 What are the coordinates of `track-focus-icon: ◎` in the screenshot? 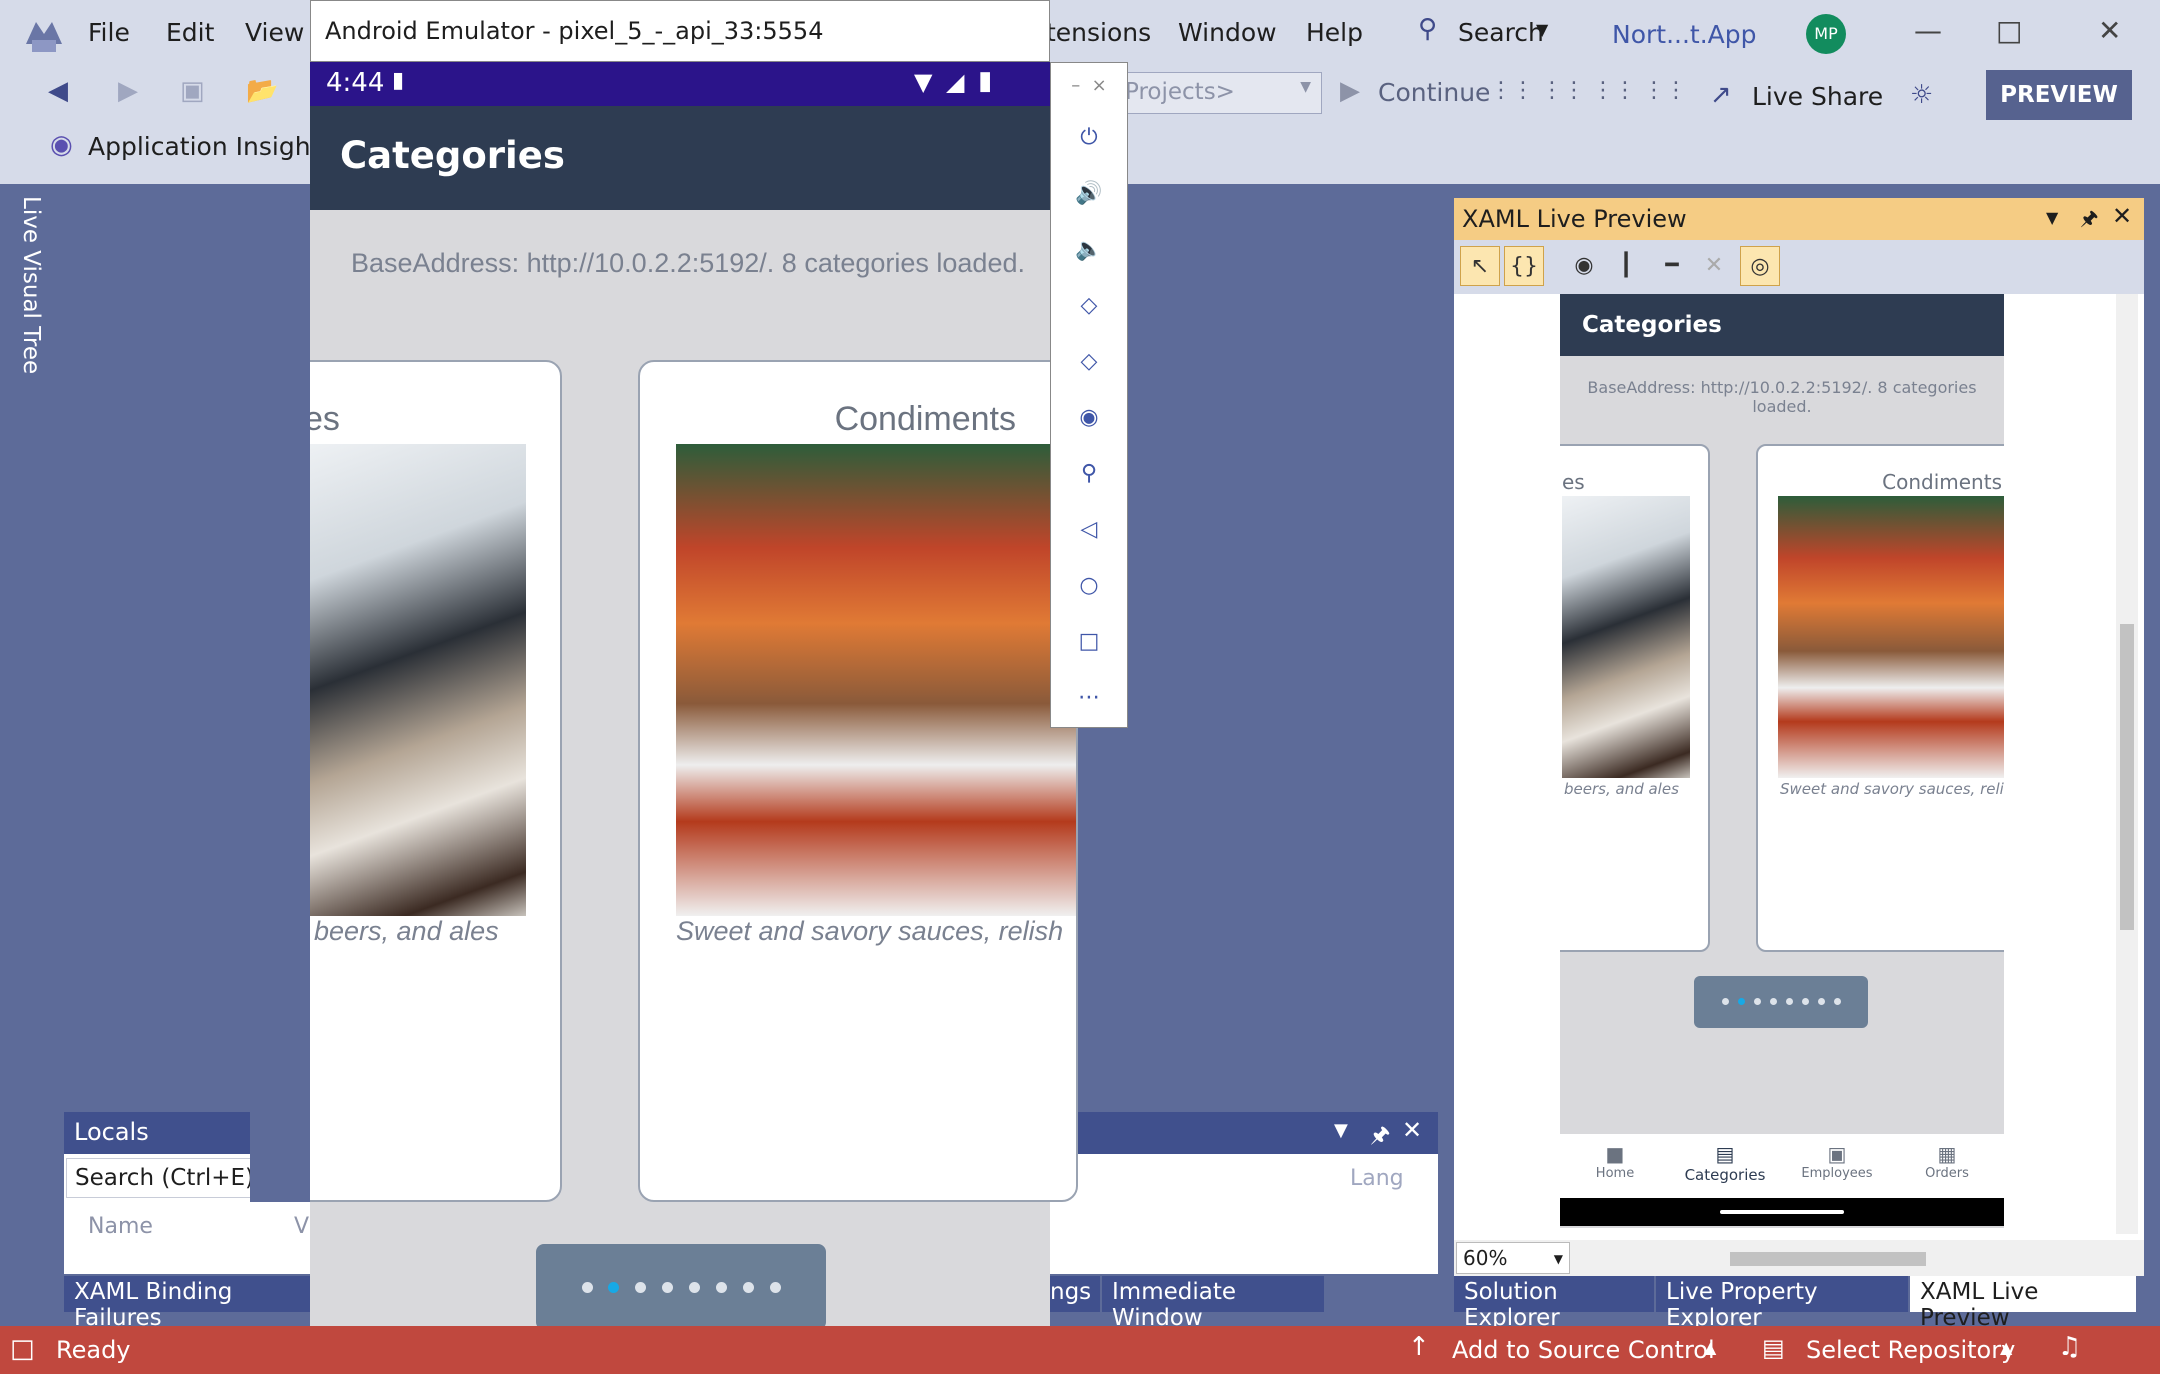 It's located at (1760, 266).